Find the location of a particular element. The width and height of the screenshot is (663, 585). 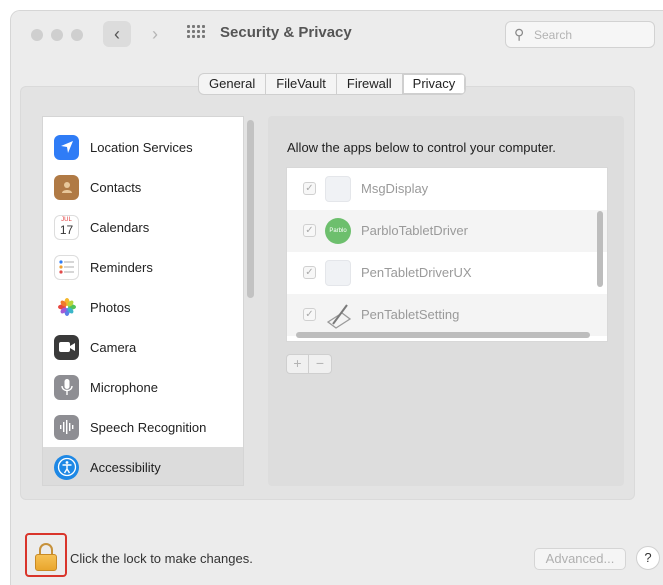

reminders-icon is located at coordinates (66, 267).